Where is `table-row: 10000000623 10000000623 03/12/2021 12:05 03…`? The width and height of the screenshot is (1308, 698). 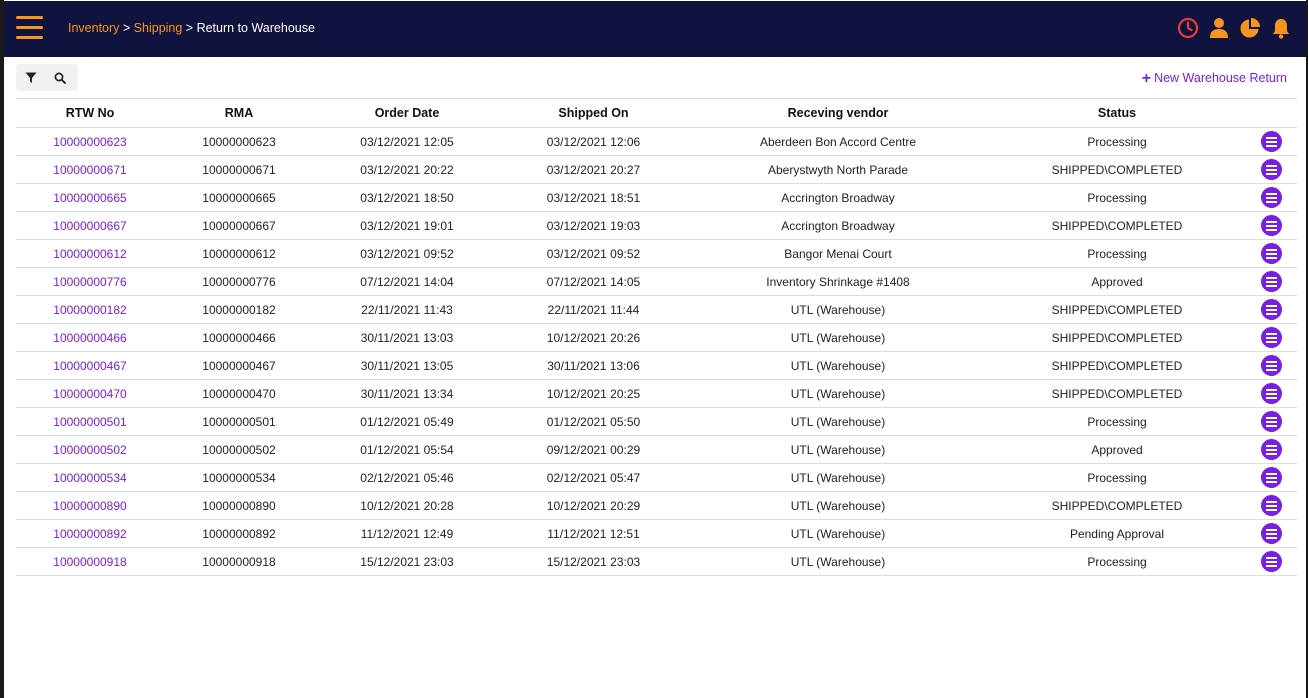
table-row: 10000000623 10000000623 03/12/2021 12:05 03… is located at coordinates (656, 141).